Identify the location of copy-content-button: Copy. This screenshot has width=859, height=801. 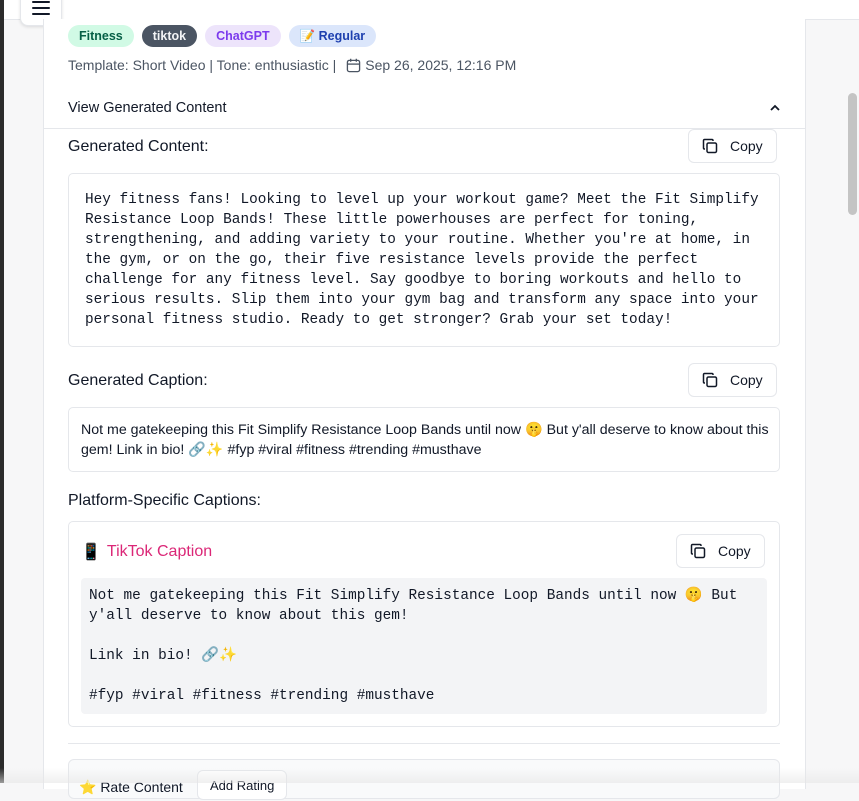
(732, 146).